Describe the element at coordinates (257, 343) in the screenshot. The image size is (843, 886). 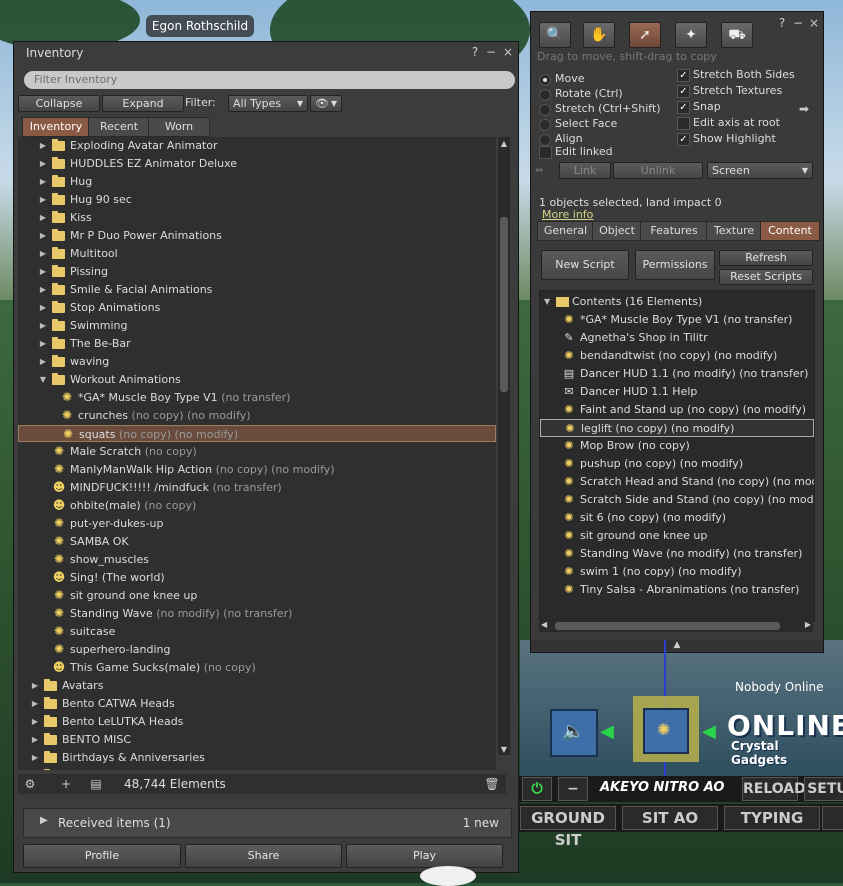
I see `tree-folder: ▶ The Be-Bar` at that location.